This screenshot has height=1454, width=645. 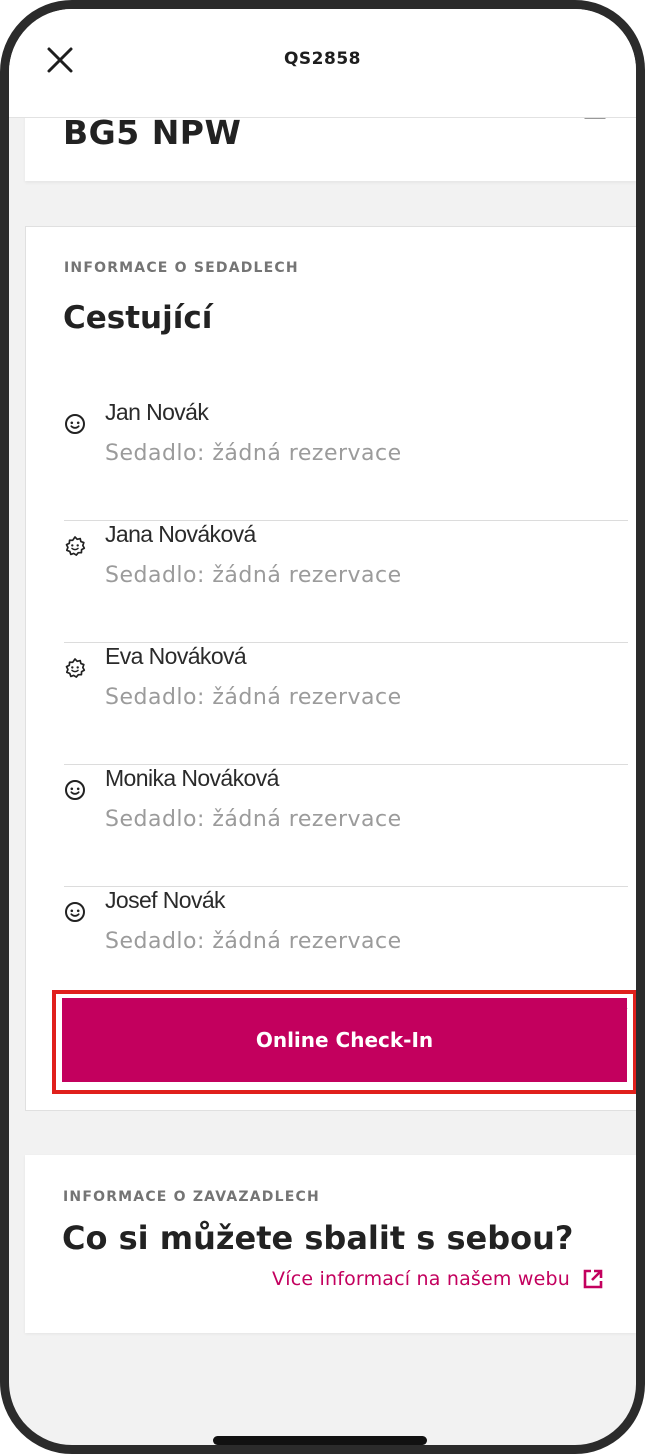 What do you see at coordinates (165, 900) in the screenshot?
I see `passenger-name: Josef Novák` at bounding box center [165, 900].